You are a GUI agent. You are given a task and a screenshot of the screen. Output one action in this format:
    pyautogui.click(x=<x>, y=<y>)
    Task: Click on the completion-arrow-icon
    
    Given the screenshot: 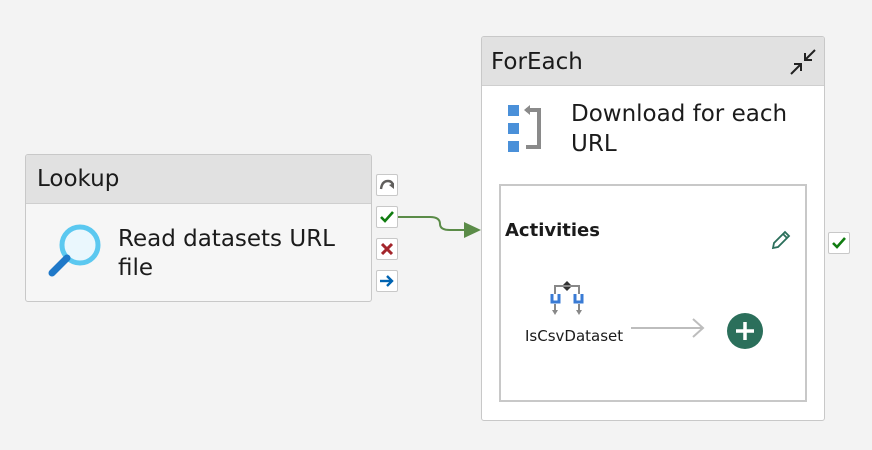 What is the action you would take?
    pyautogui.click(x=387, y=281)
    